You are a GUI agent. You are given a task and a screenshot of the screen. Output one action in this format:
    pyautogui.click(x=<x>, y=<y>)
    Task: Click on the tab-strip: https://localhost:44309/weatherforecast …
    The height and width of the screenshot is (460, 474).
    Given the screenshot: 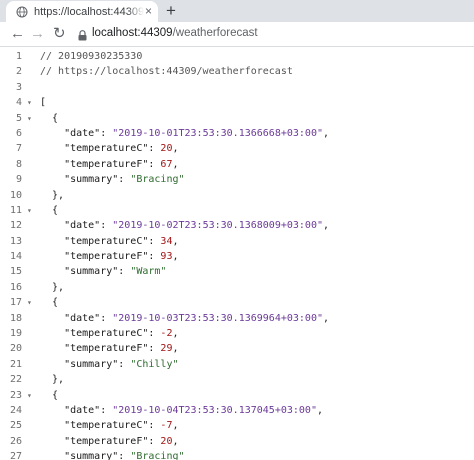 What is the action you would take?
    pyautogui.click(x=237, y=11)
    